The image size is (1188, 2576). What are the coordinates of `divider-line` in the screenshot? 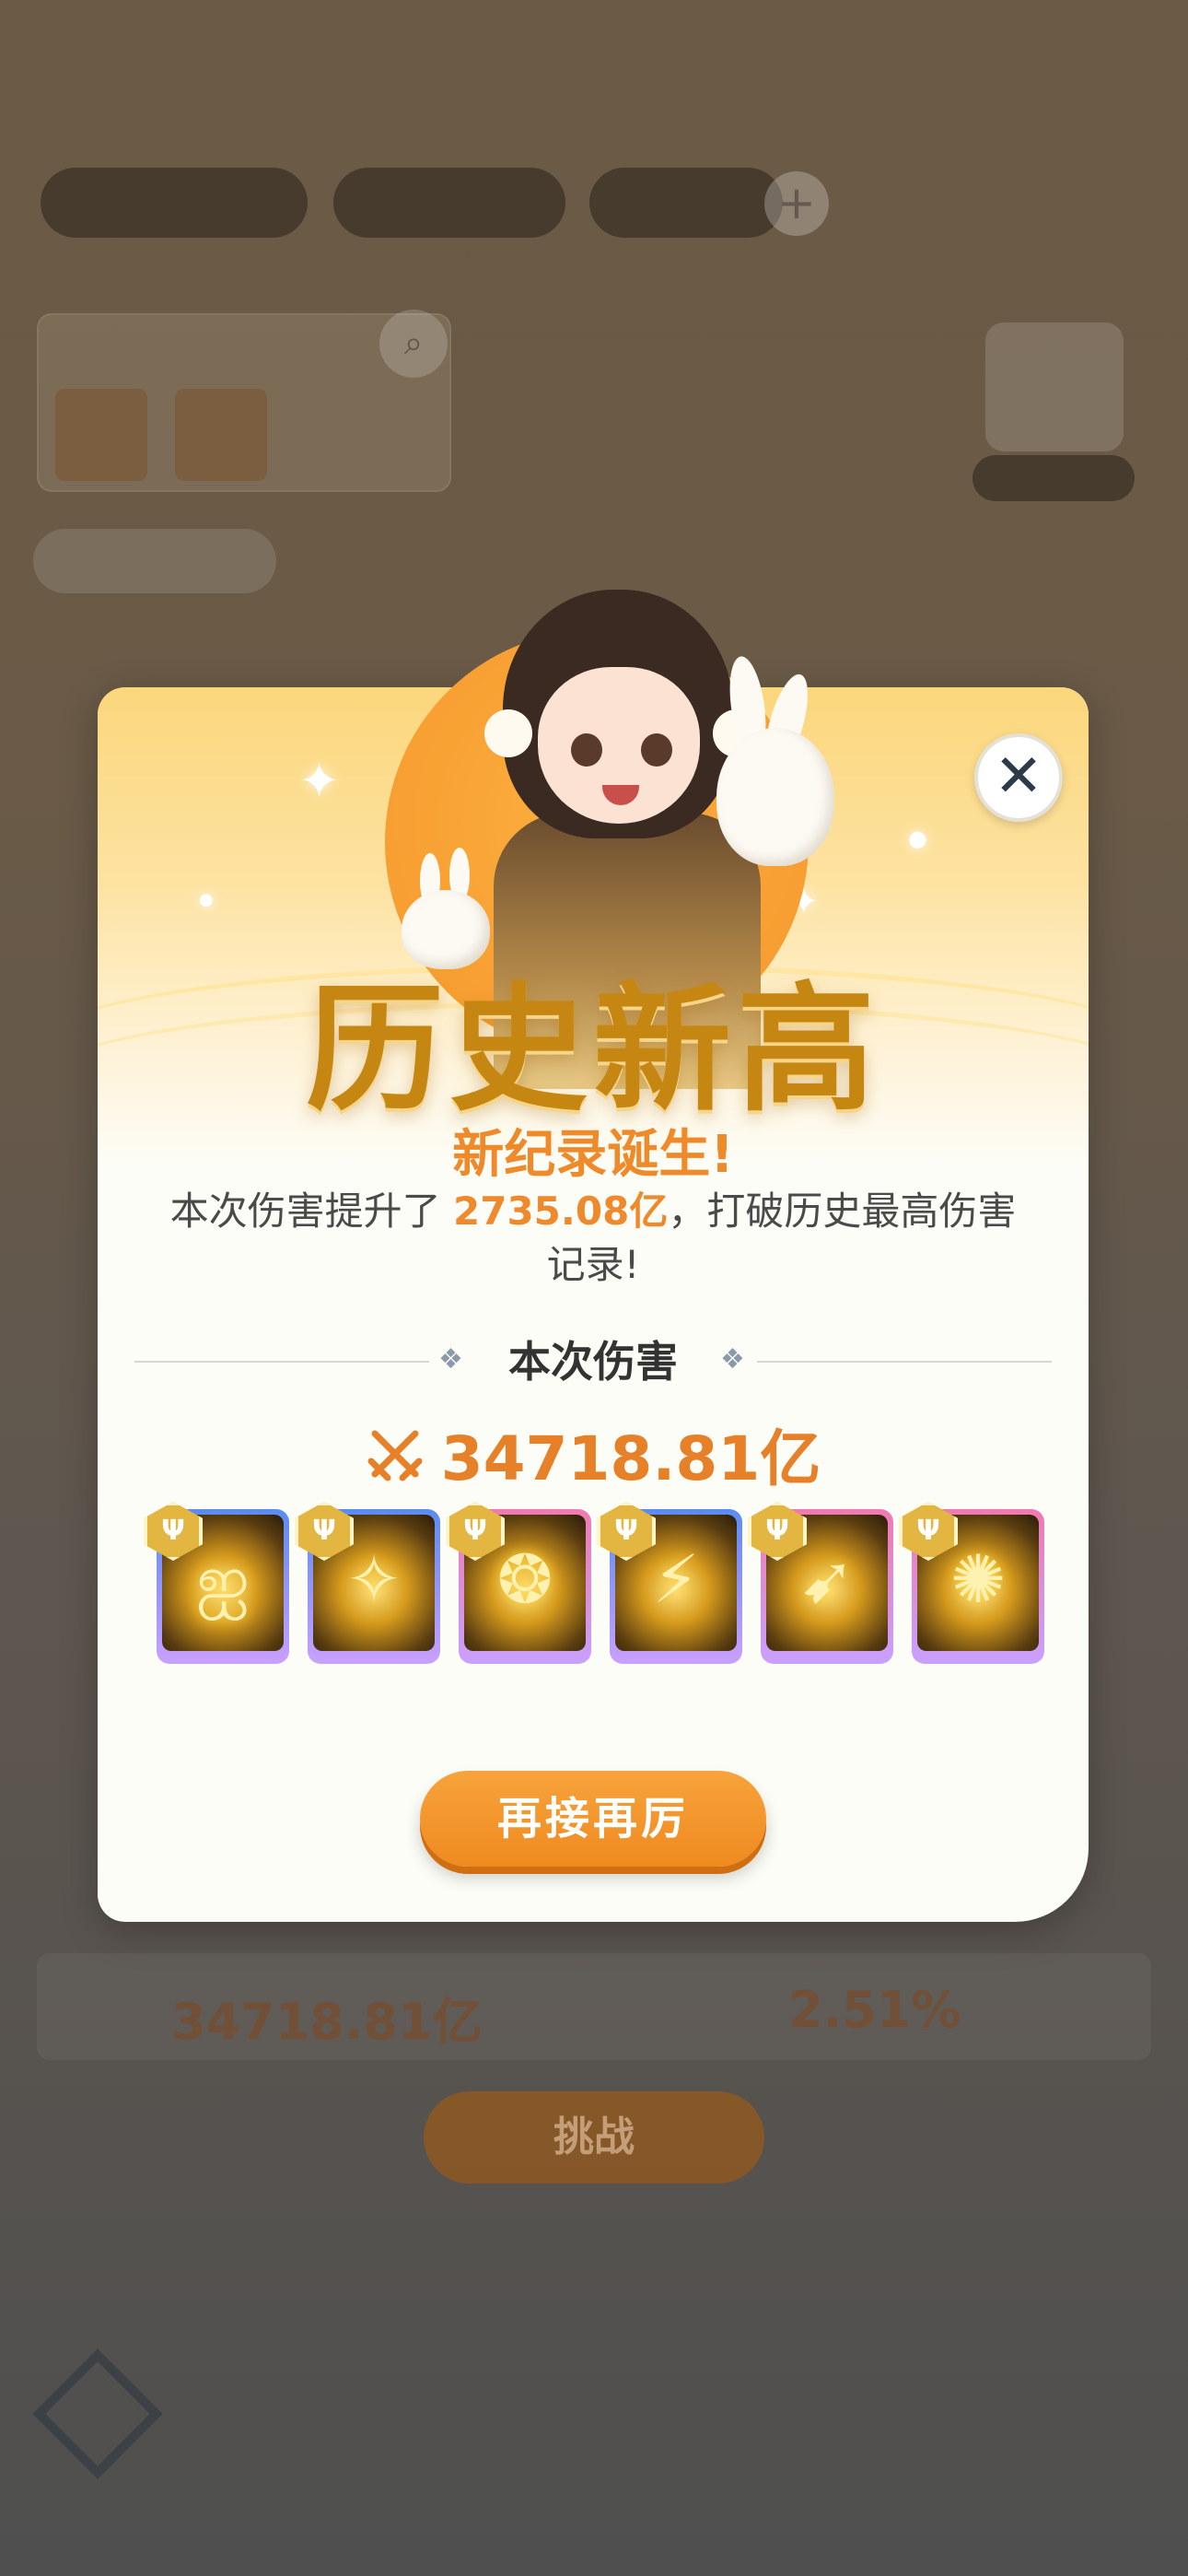 It's located at (904, 1362).